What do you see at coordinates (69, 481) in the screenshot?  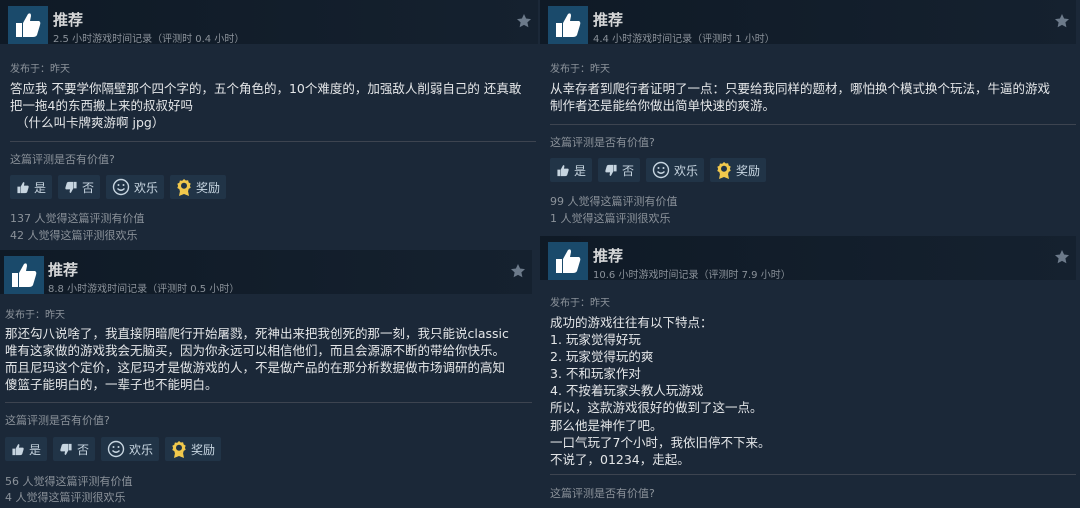 I see `helpful-count: 56 人觉得这篇评测有价值` at bounding box center [69, 481].